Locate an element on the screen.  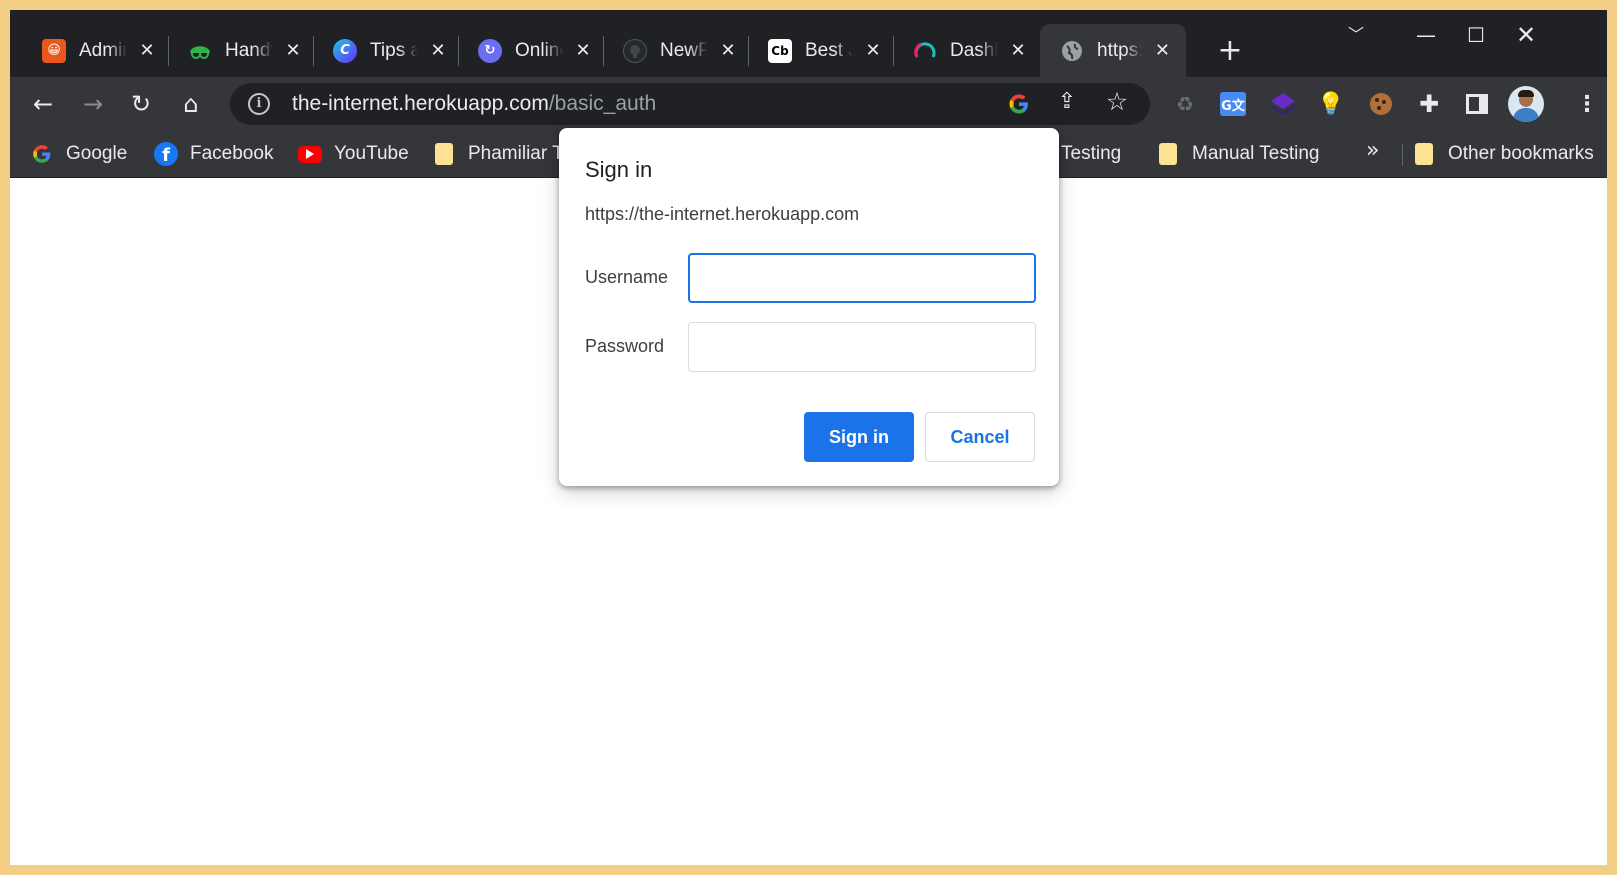
cancel-button: Cancel is located at coordinates (980, 437).